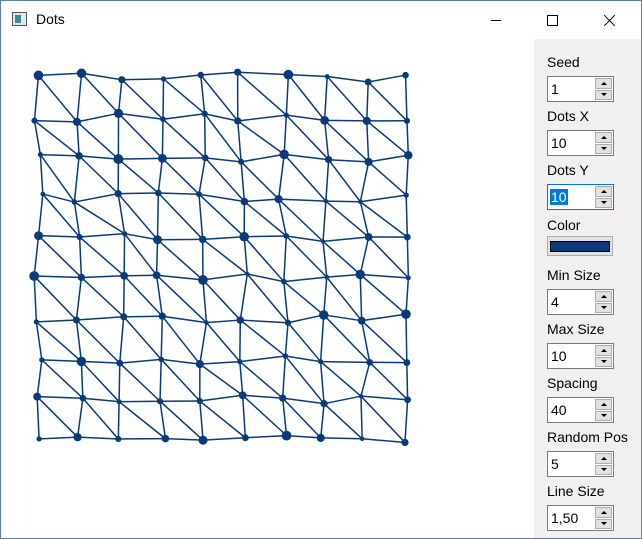 The height and width of the screenshot is (539, 642). Describe the element at coordinates (603, 361) in the screenshot. I see `max-size-down-button` at that location.